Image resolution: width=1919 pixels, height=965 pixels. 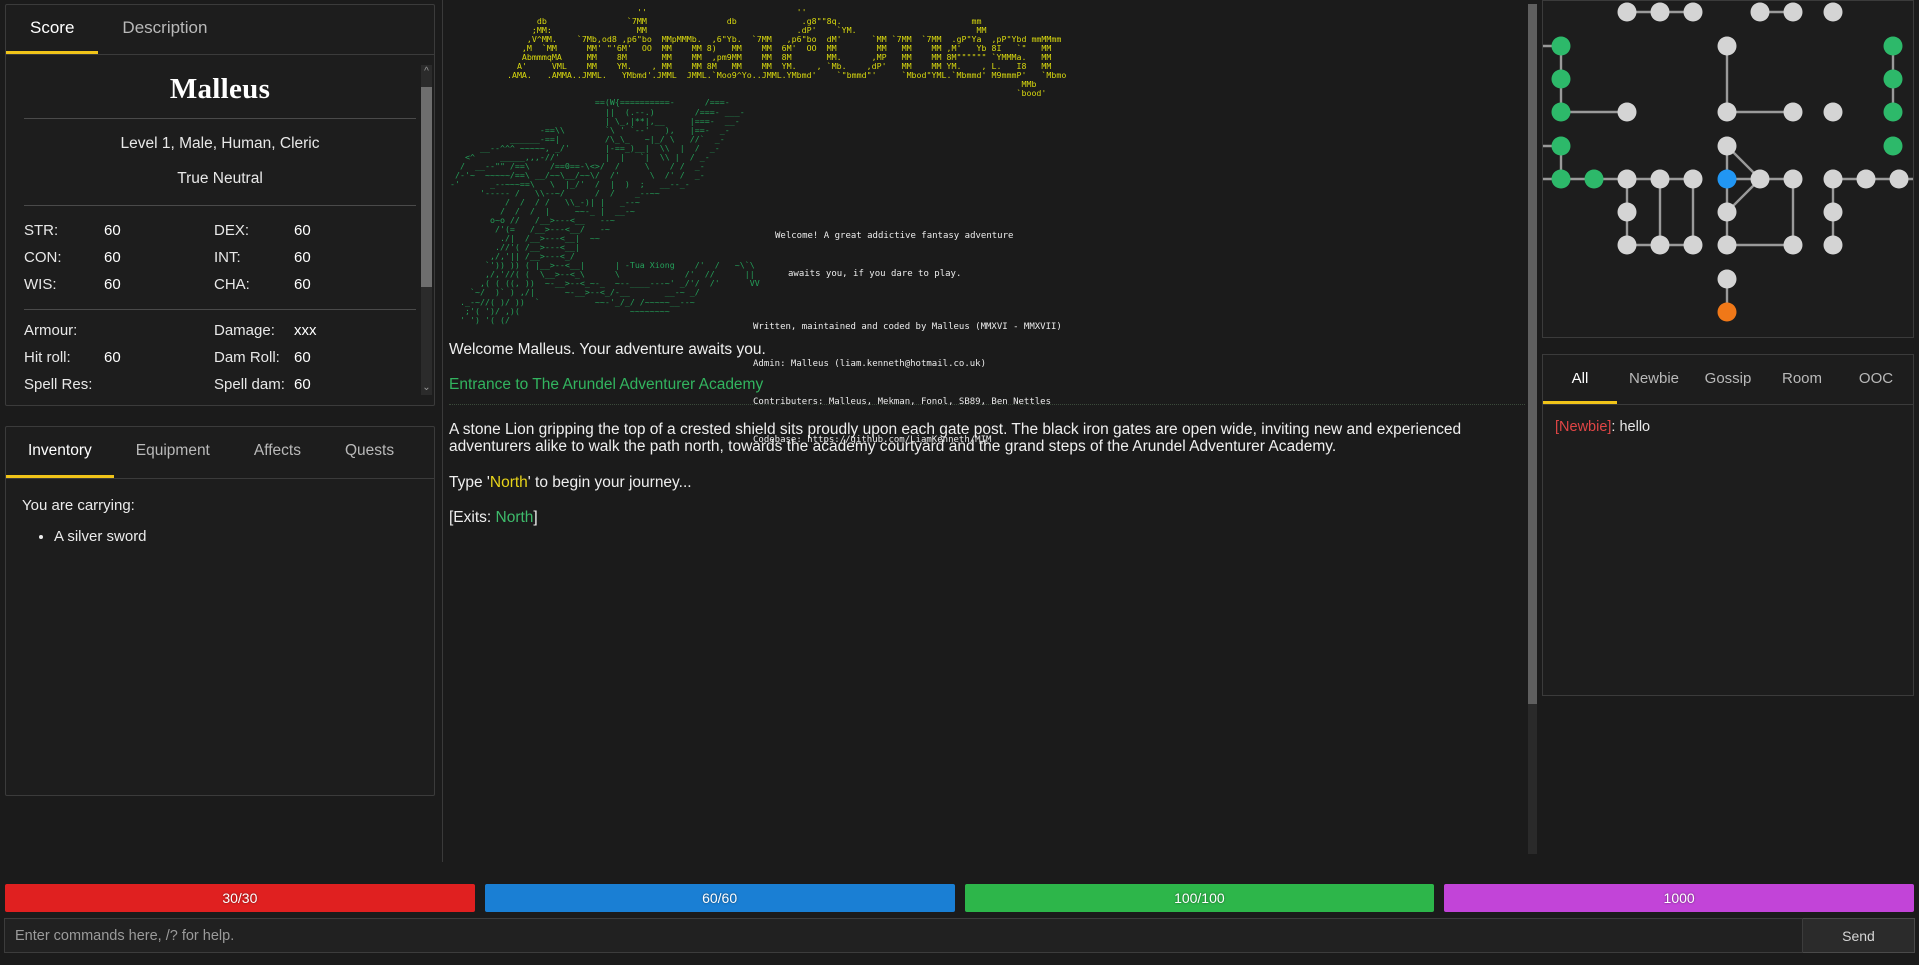 What do you see at coordinates (60, 452) in the screenshot?
I see `tab-inventory: Inventory` at bounding box center [60, 452].